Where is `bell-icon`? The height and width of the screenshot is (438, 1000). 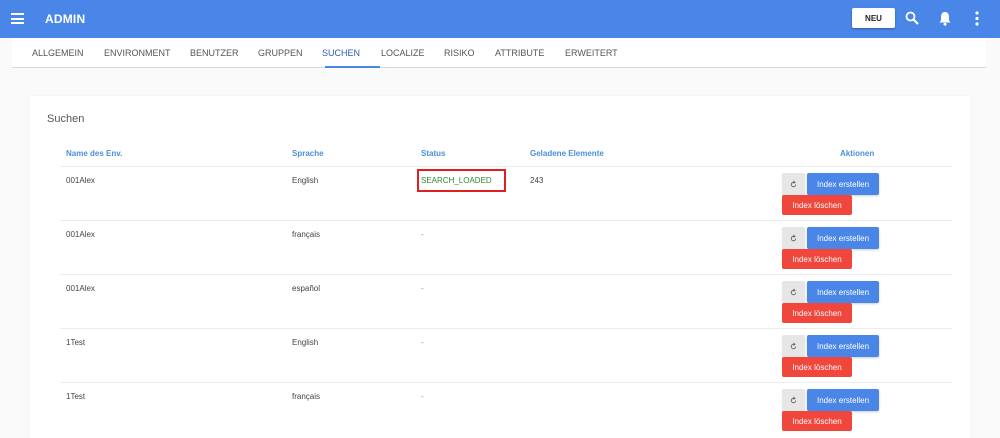 bell-icon is located at coordinates (945, 18).